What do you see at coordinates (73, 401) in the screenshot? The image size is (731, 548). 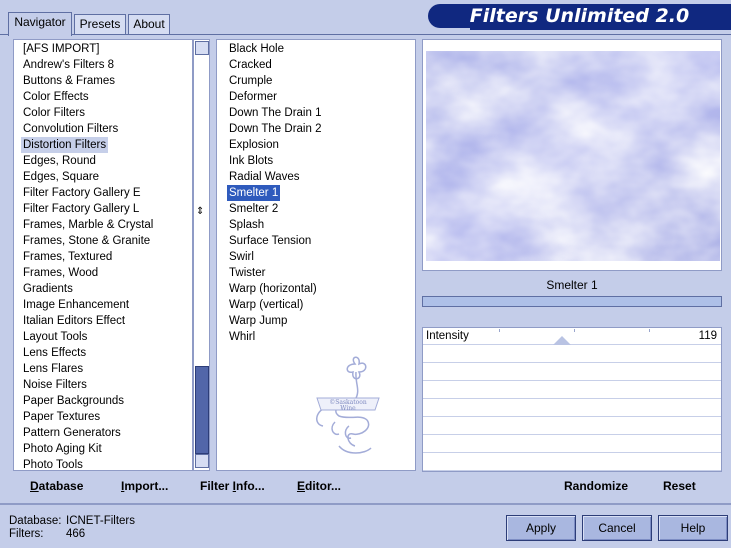 I see `category-item: Paper Backgrounds` at bounding box center [73, 401].